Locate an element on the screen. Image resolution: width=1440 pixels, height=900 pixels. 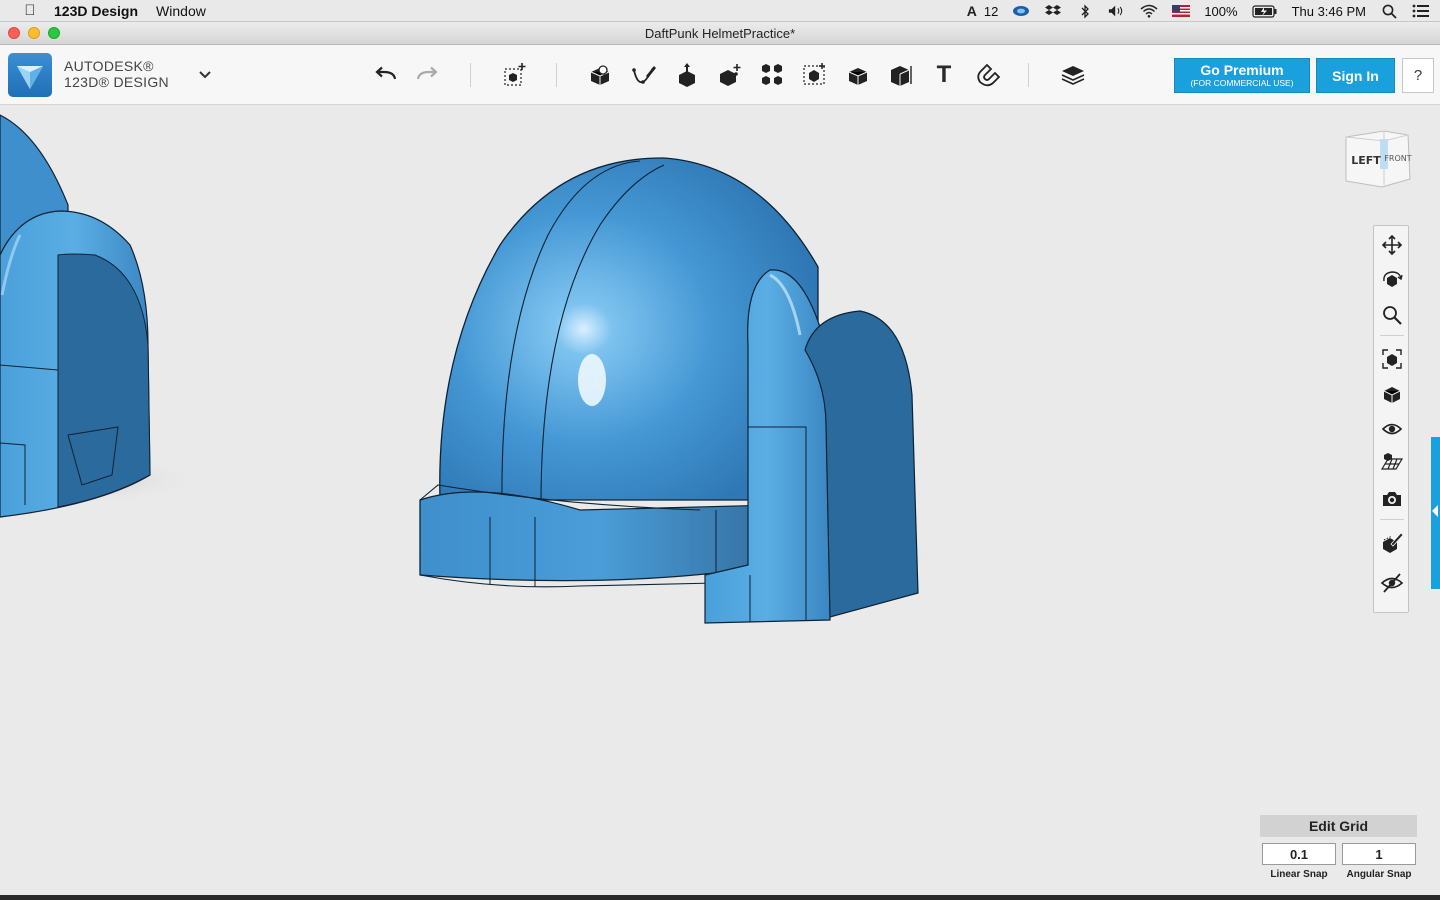
window-bottom-edge is located at coordinates (720, 897).